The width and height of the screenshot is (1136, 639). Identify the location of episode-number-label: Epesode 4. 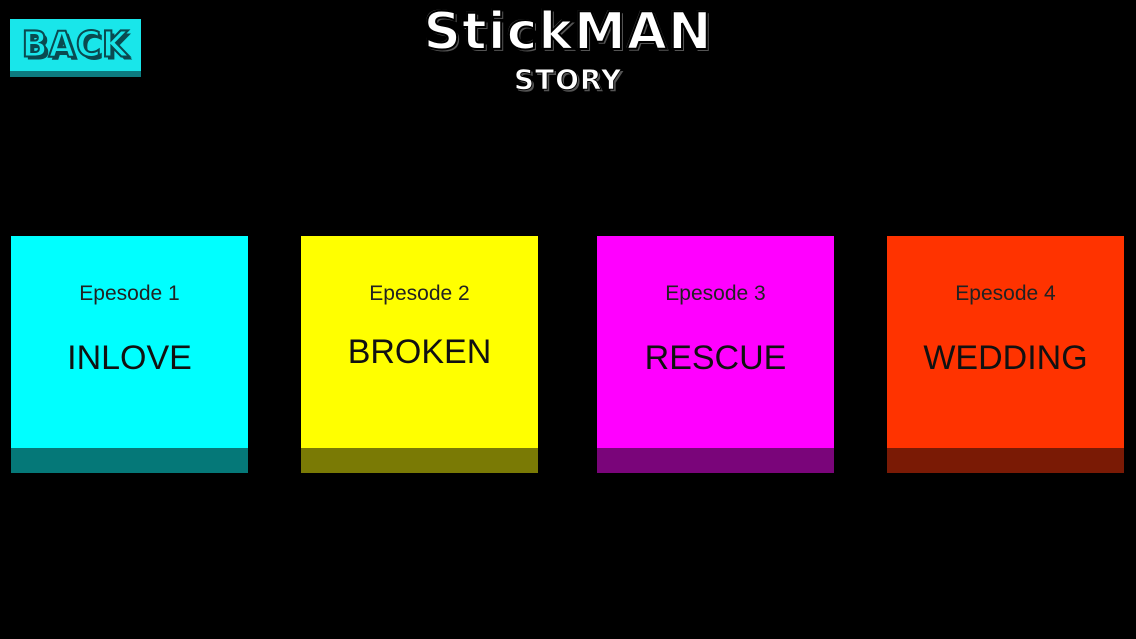
(1005, 293).